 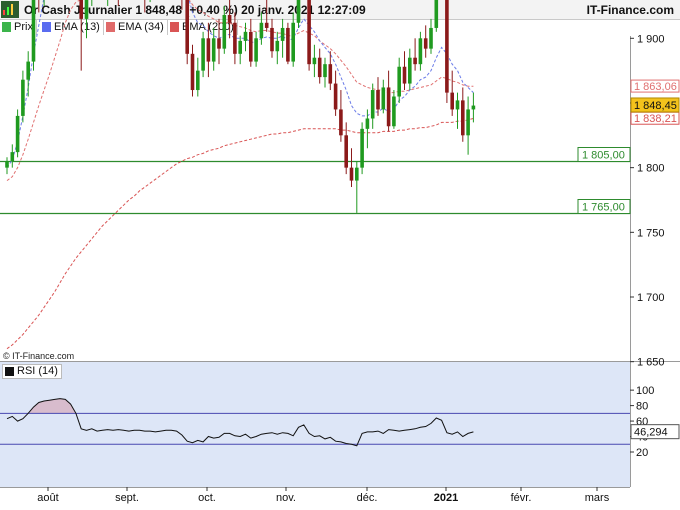 I want to click on rsi-tick-label: 20, so click(x=642, y=453).